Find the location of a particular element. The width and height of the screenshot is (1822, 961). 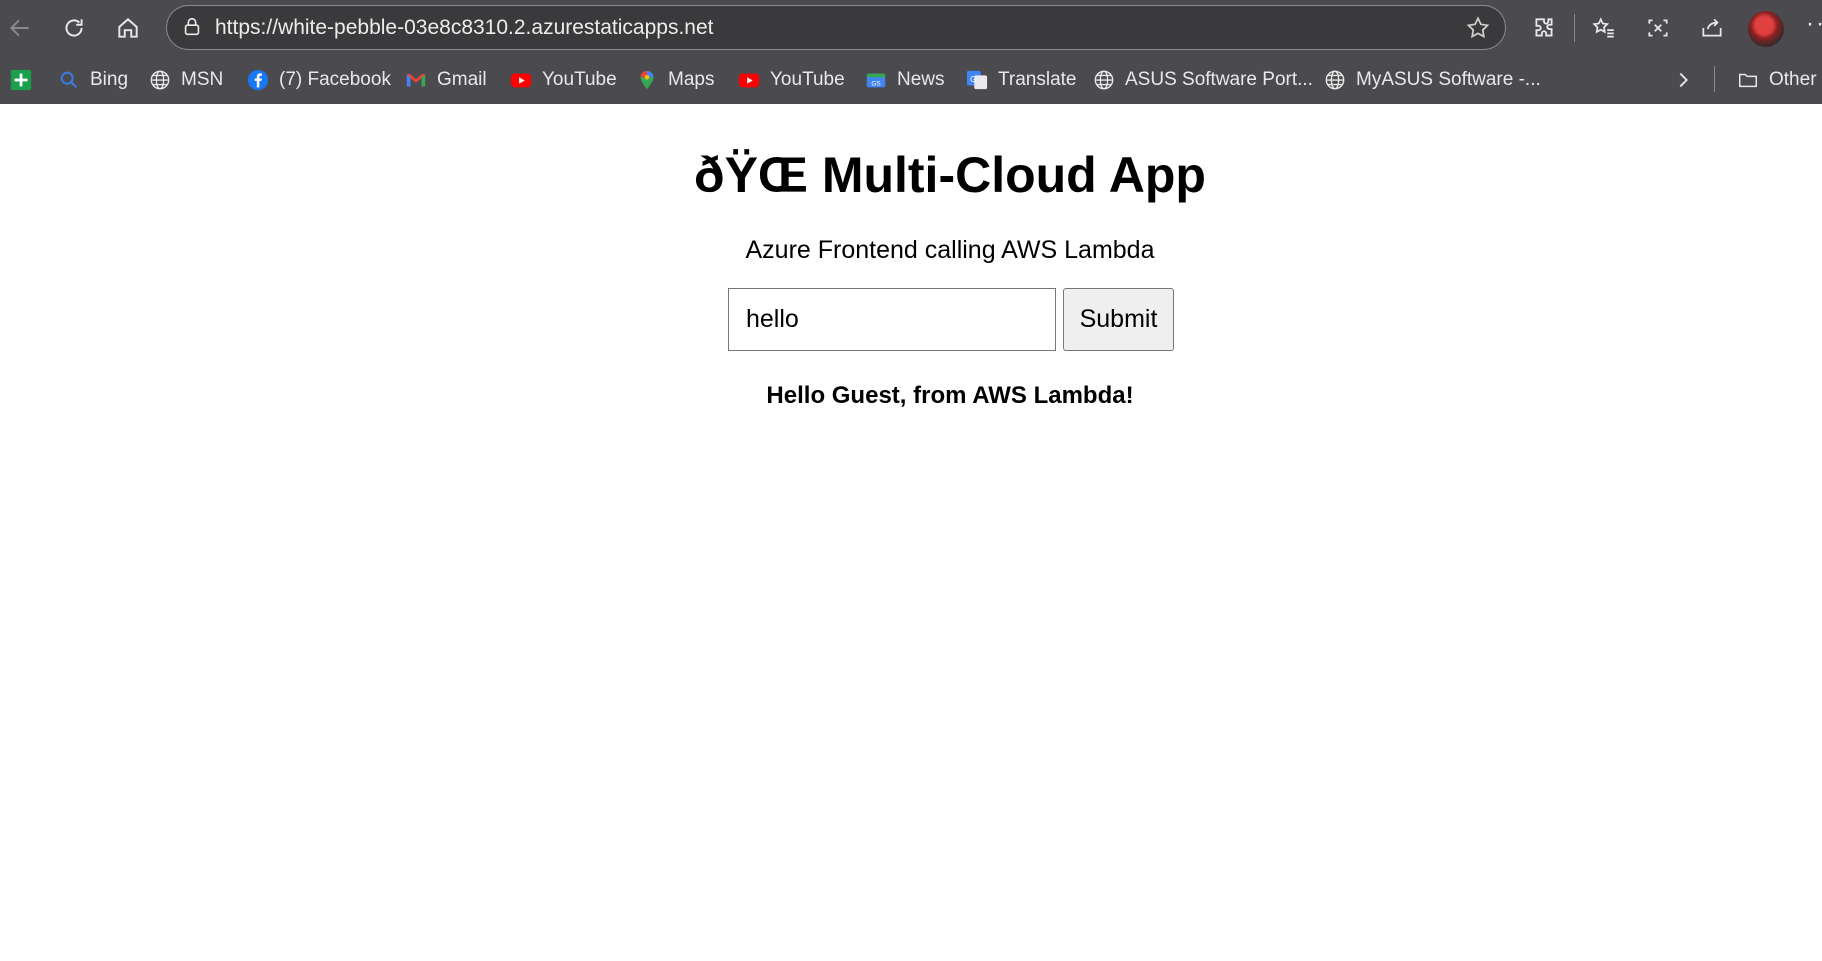

more-options-icon: ·· is located at coordinates (1814, 24).